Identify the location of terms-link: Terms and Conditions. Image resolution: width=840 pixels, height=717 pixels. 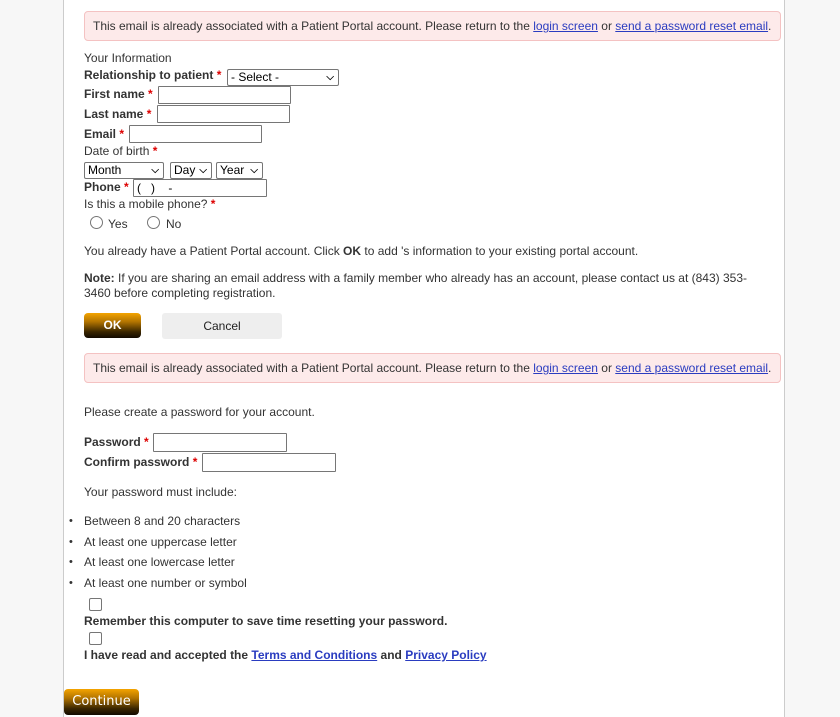
(314, 655).